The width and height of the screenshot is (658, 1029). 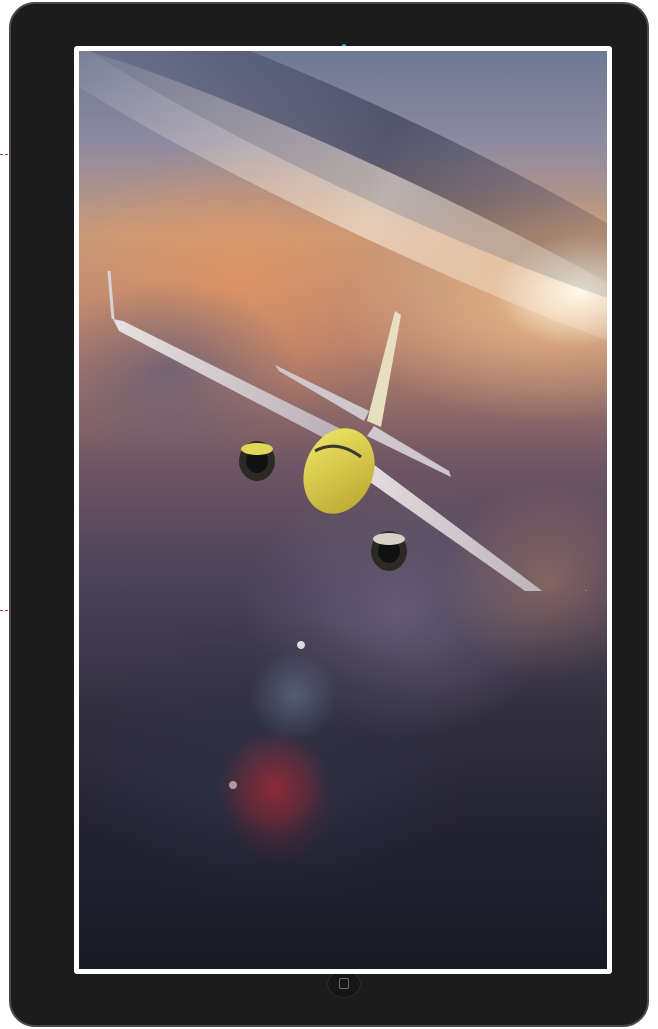 I want to click on lens-flare-dot, so click(x=301, y=645).